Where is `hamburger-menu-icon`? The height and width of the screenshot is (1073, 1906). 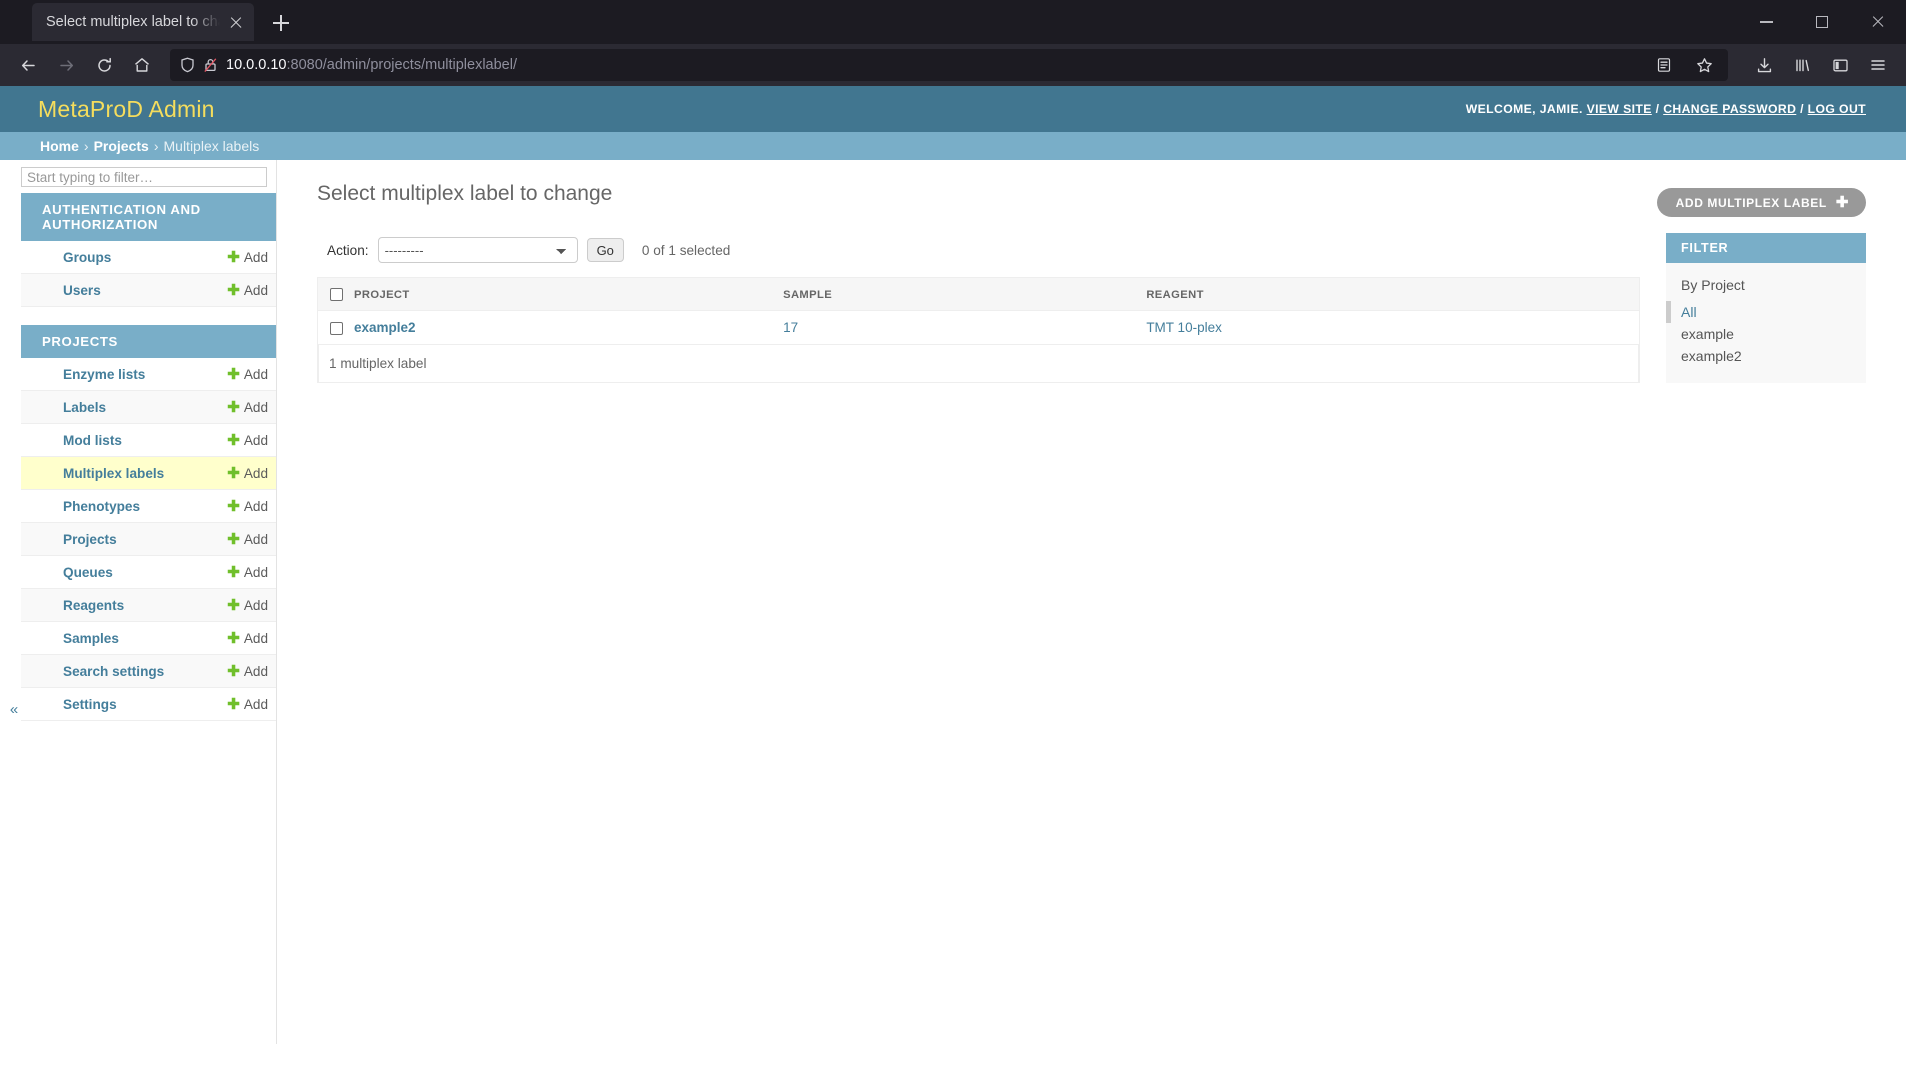
hamburger-menu-icon is located at coordinates (1878, 65).